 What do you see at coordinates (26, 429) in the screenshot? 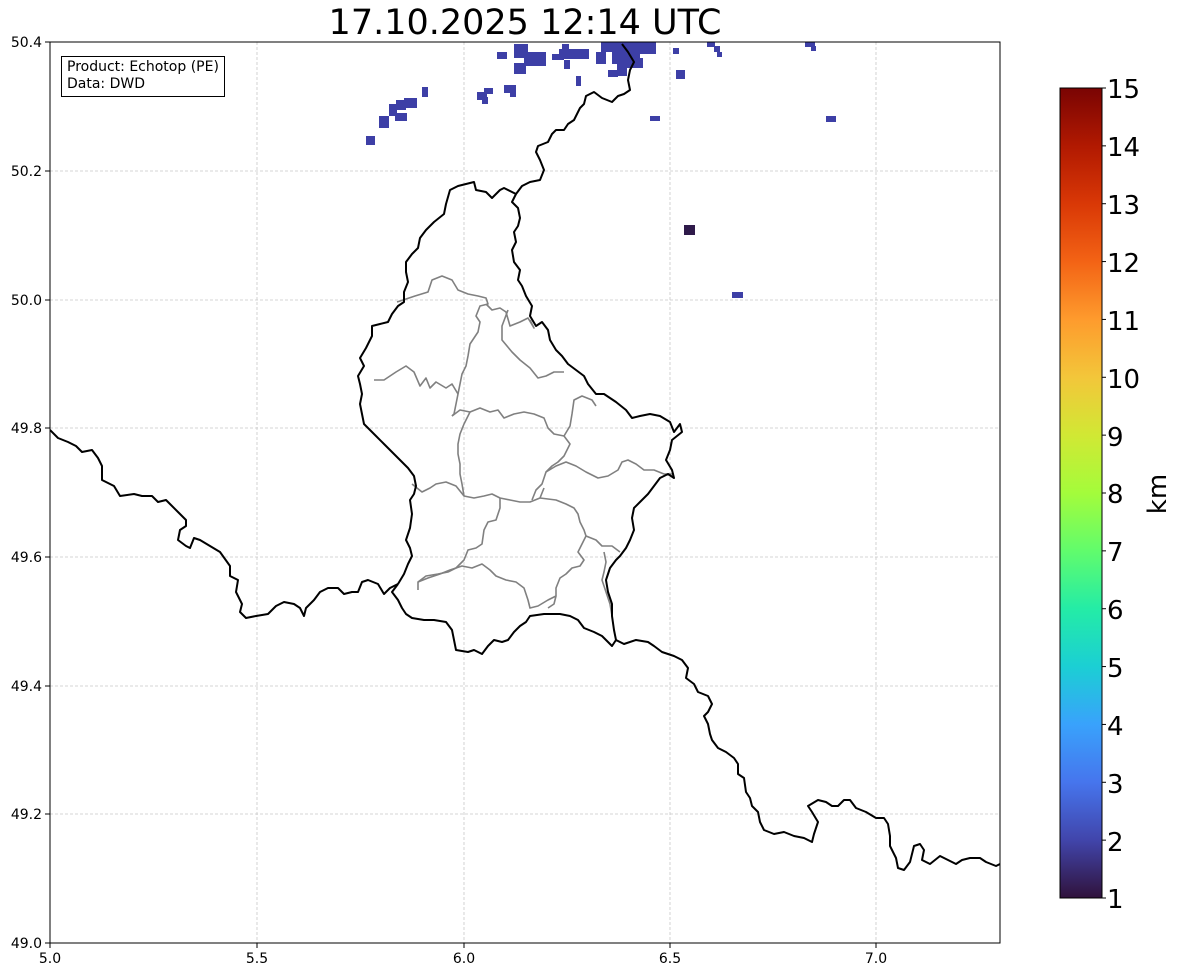
I see `y-tick-label: 49.8` at bounding box center [26, 429].